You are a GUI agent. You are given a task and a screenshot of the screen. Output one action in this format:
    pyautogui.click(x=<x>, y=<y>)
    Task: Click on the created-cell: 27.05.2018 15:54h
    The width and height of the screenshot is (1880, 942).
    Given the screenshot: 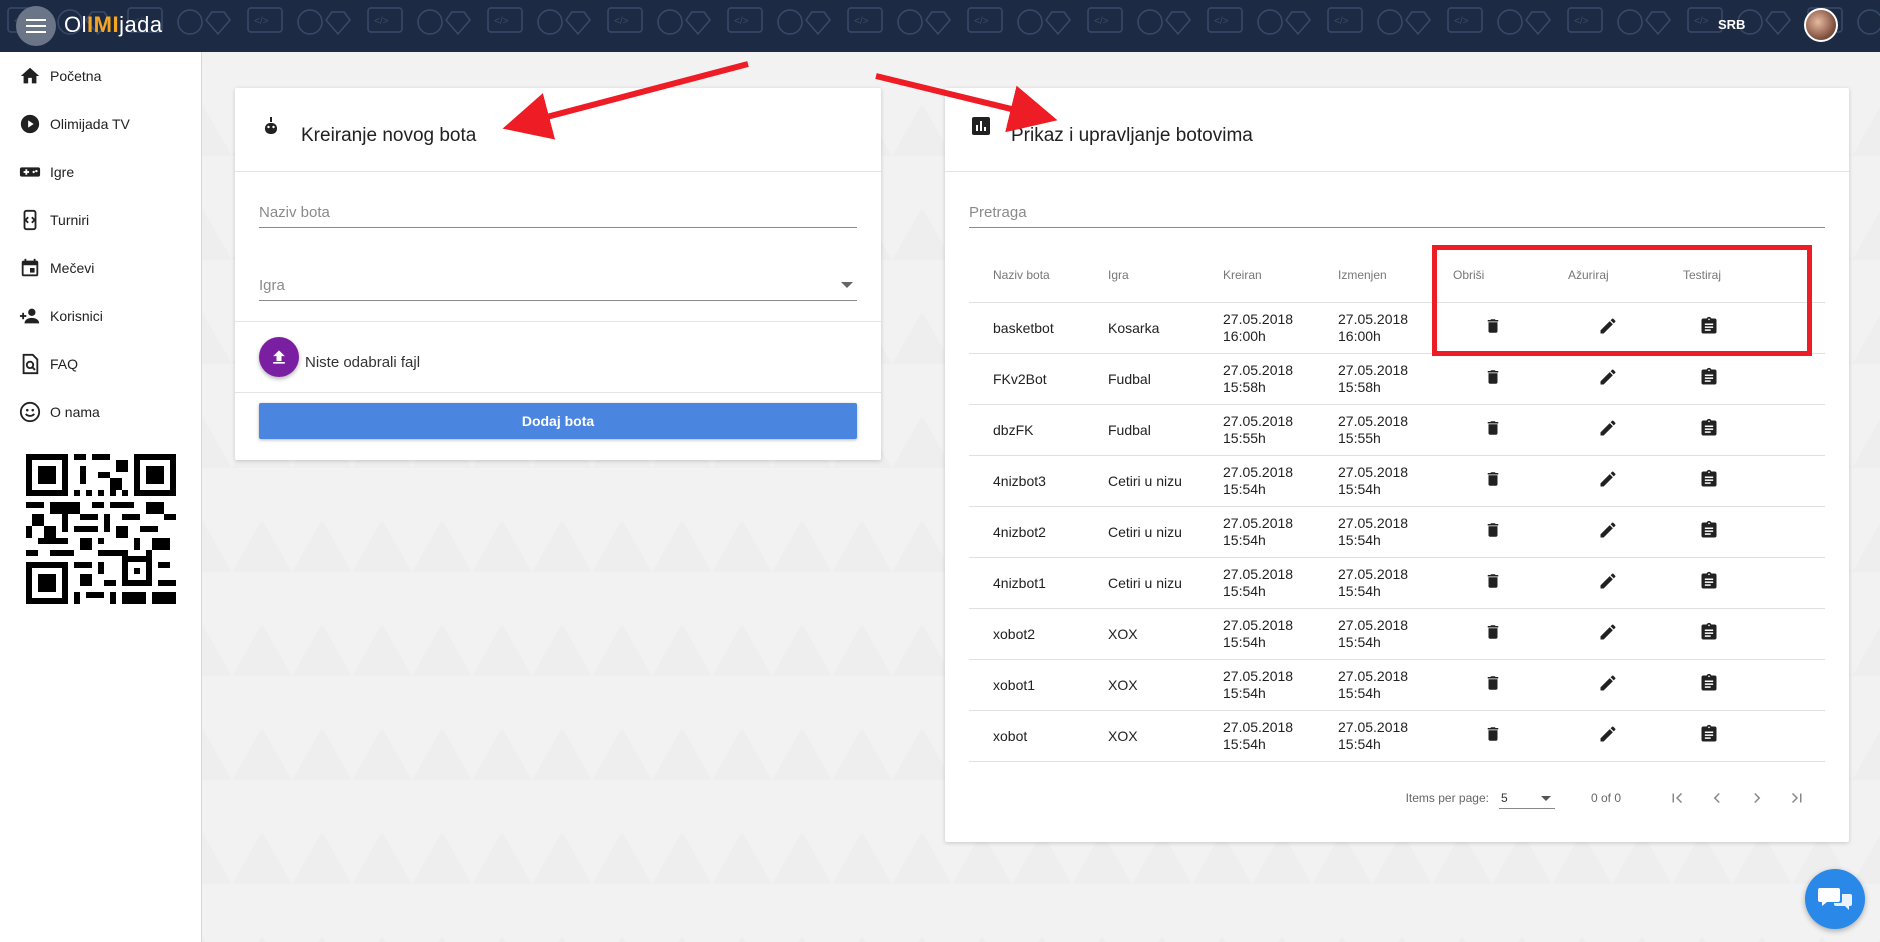 What is the action you would take?
    pyautogui.click(x=1256, y=685)
    